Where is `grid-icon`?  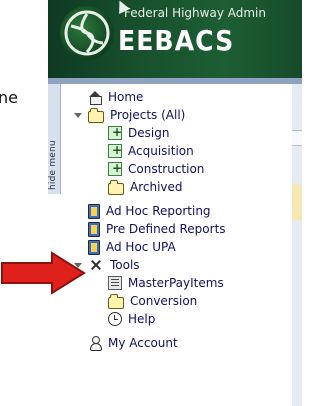
grid-icon is located at coordinates (115, 283).